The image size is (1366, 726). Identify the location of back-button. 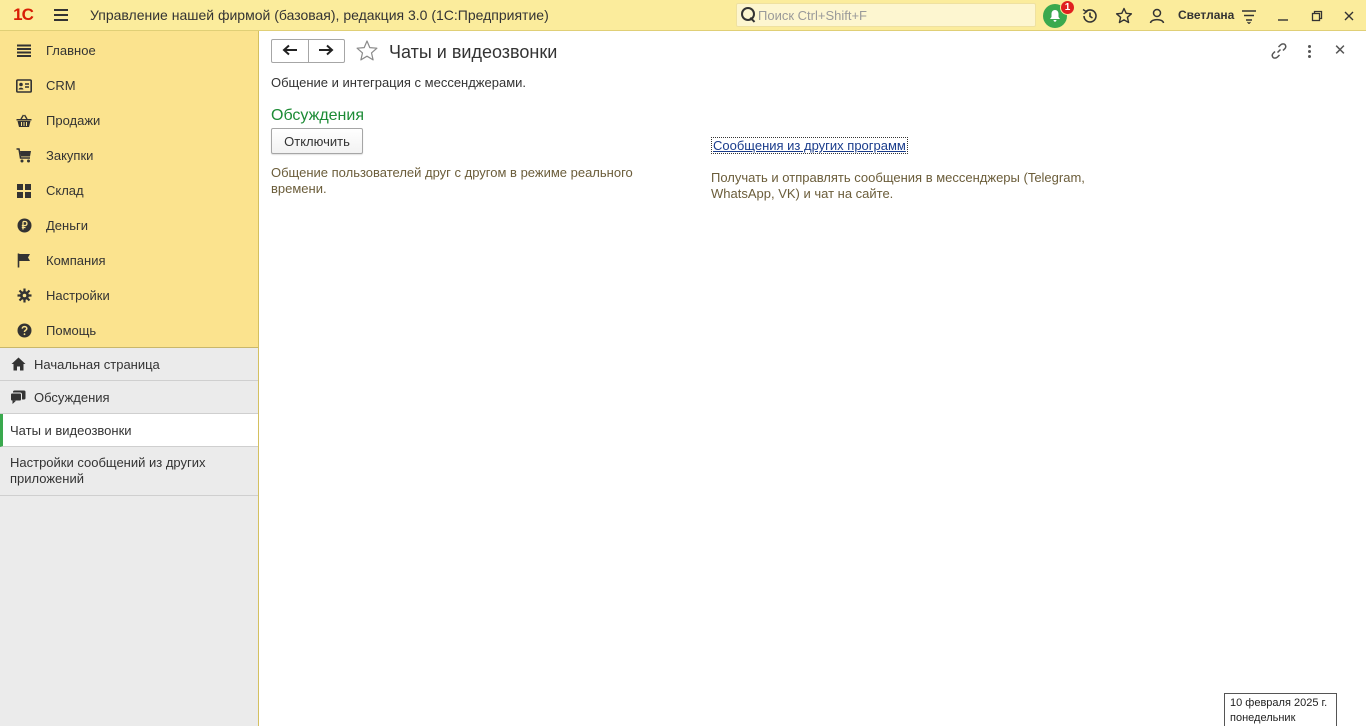
(290, 51).